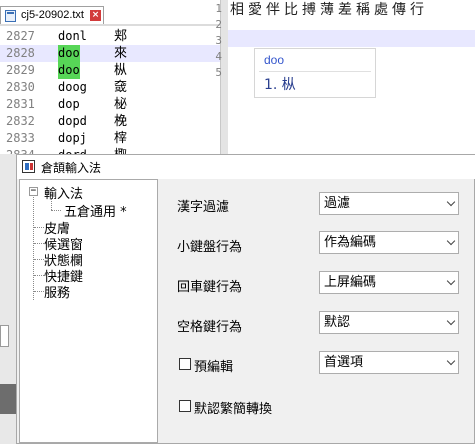 Image resolution: width=475 pixels, height=444 pixels. I want to click on space-behavior-label: 空格鍵行為, so click(210, 327).